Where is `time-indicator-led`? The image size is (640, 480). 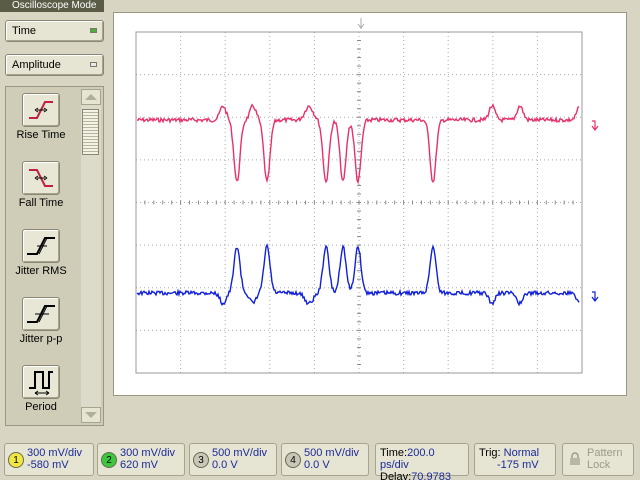 time-indicator-led is located at coordinates (93, 30).